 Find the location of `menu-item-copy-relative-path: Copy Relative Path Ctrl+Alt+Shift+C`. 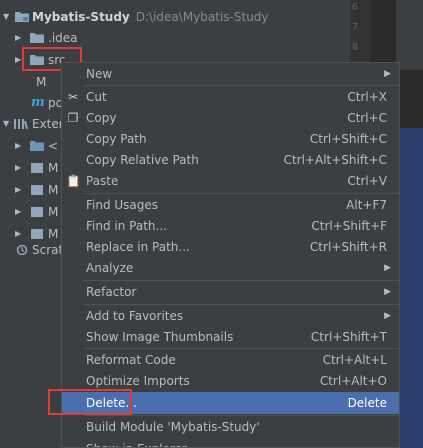

menu-item-copy-relative-path: Copy Relative Path Ctrl+Alt+Shift+C is located at coordinates (230, 160).